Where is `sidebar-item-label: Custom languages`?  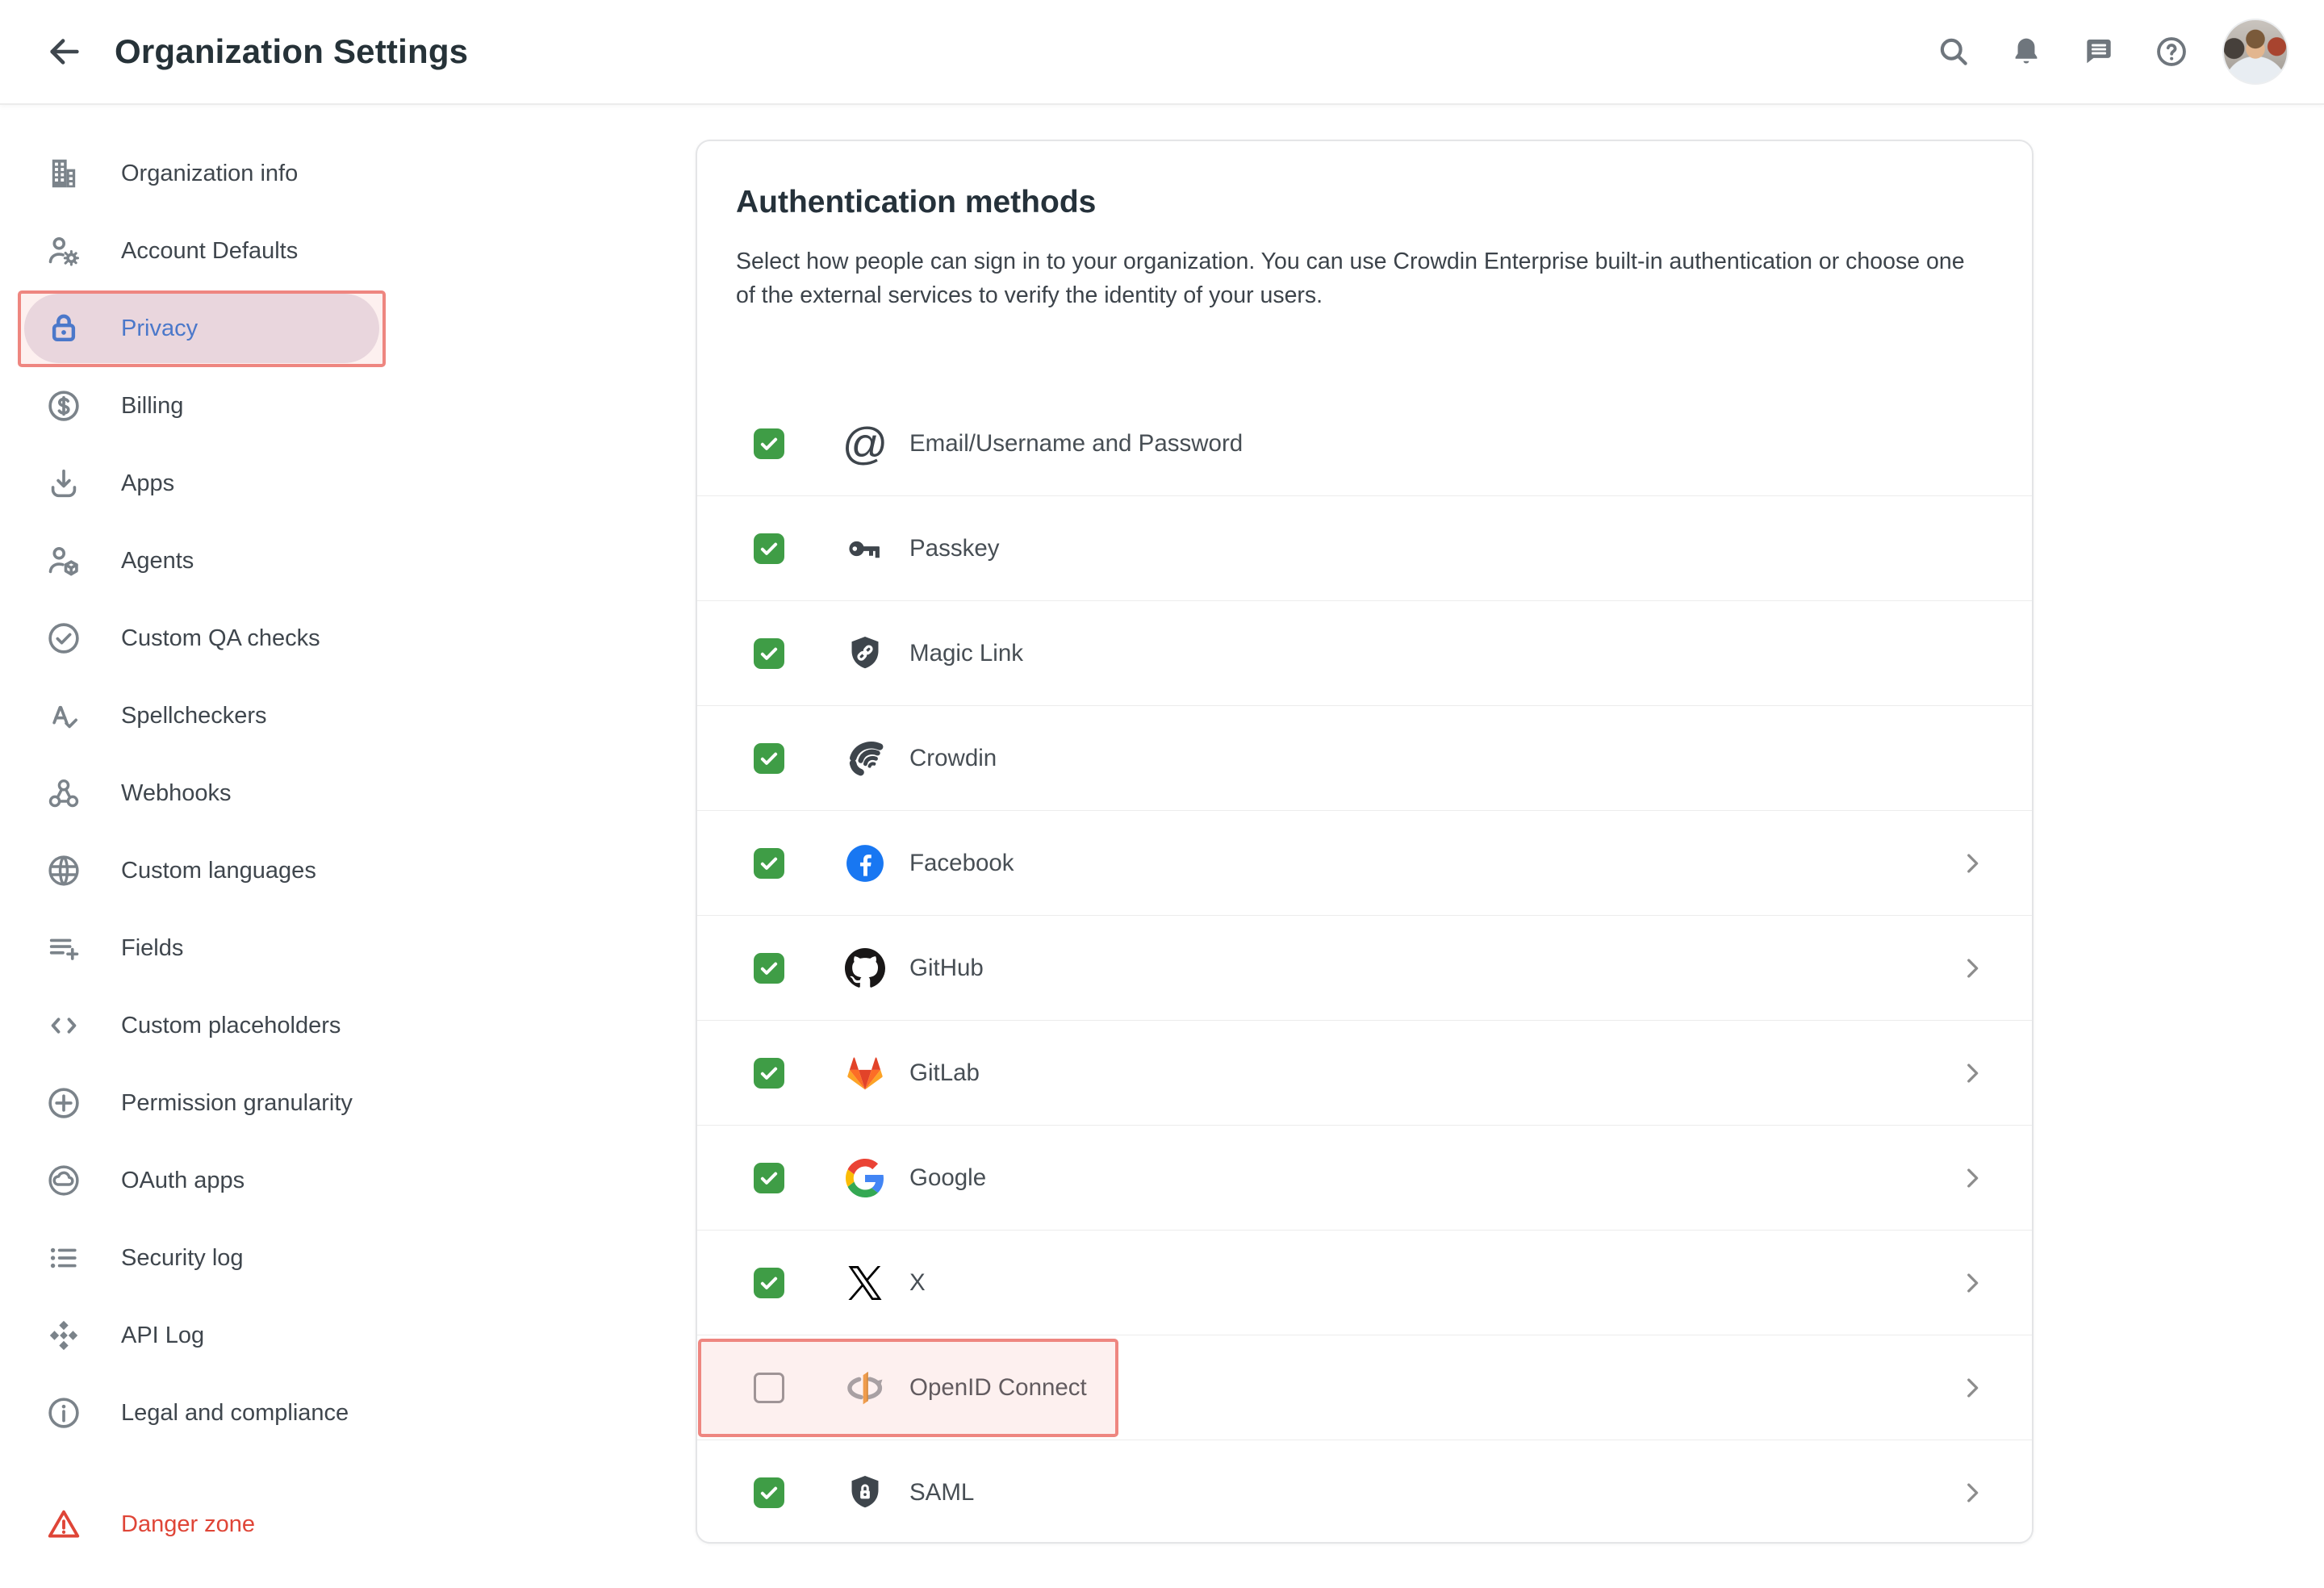 sidebar-item-label: Custom languages is located at coordinates (218, 870).